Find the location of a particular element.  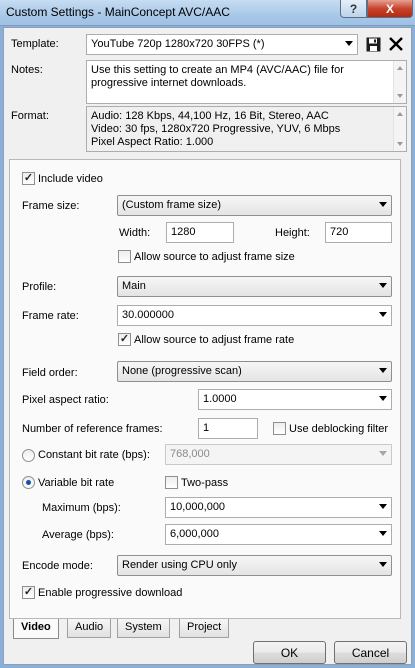

format-scrollbar is located at coordinates (399, 129).